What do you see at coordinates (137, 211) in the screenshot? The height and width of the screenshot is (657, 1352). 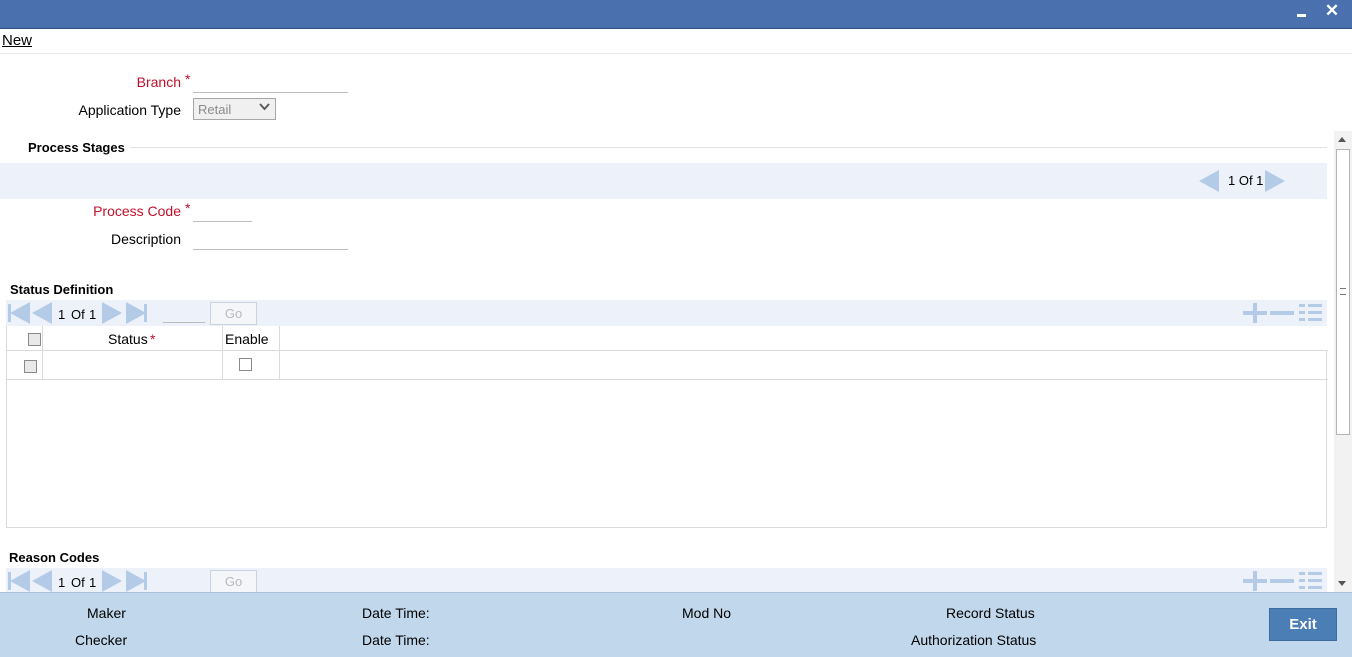 I see `process-code-label: Process Code` at bounding box center [137, 211].